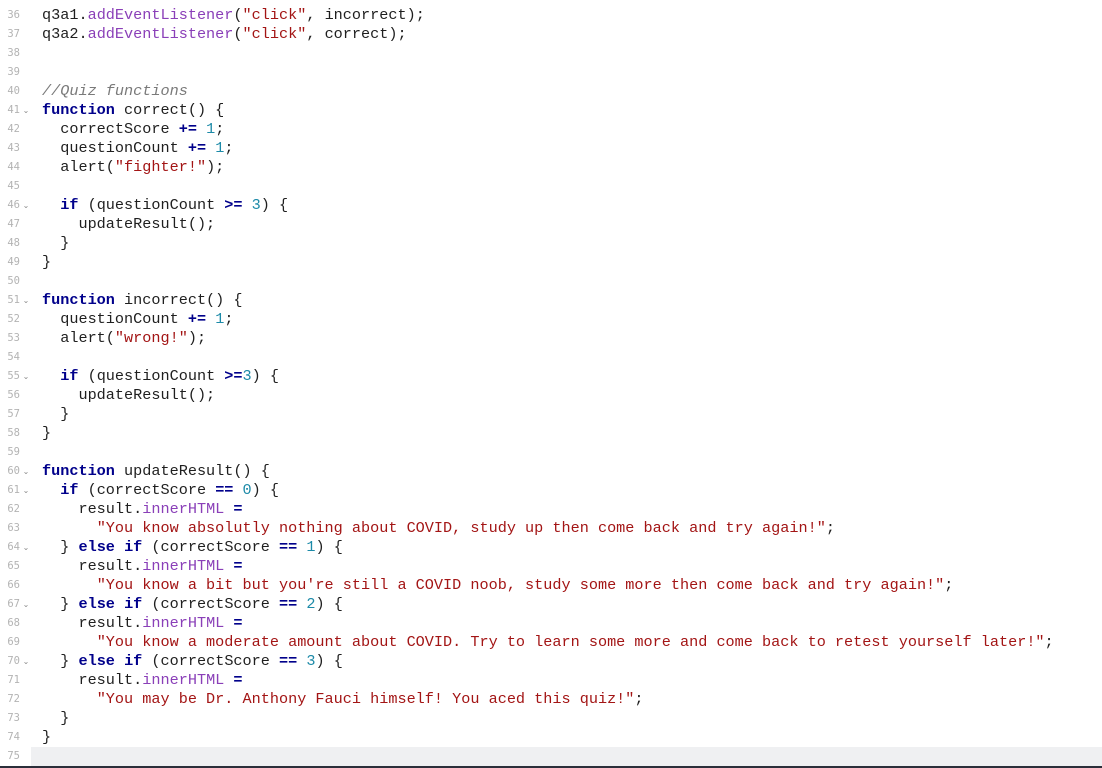 Image resolution: width=1102 pixels, height=768 pixels. Describe the element at coordinates (551, 186) in the screenshot. I see `code-line: 45` at that location.